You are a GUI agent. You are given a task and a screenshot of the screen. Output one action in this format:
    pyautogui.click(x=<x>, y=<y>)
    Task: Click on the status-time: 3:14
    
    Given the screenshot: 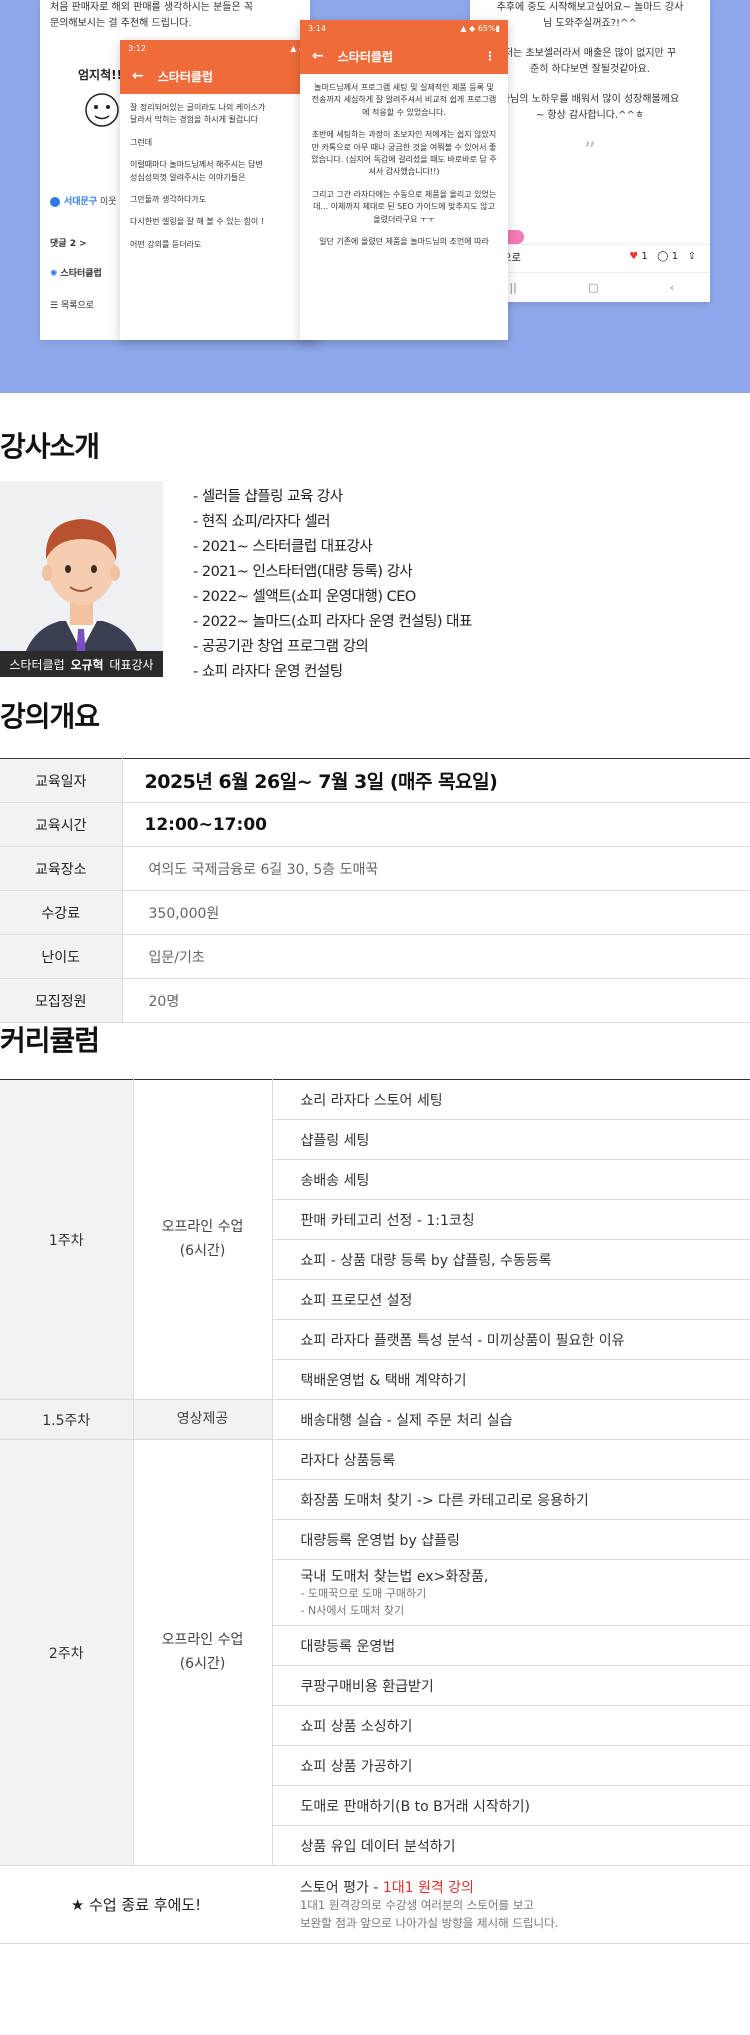 What is the action you would take?
    pyautogui.click(x=317, y=28)
    